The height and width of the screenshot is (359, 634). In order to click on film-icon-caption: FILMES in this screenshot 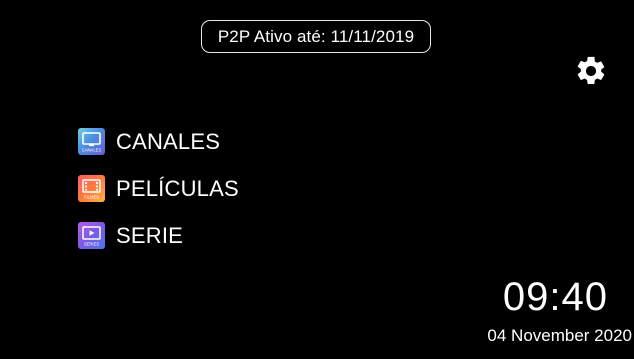, I will do `click(91, 197)`.